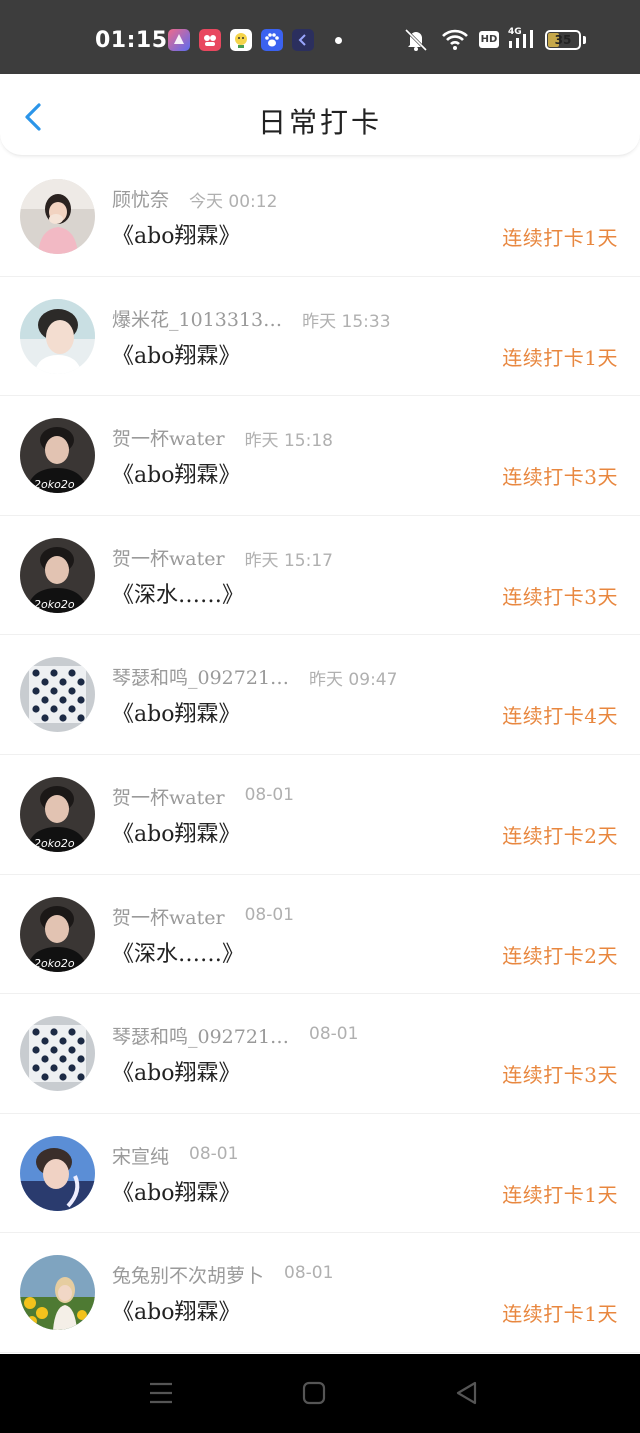 This screenshot has height=1433, width=640. What do you see at coordinates (320, 576) in the screenshot?
I see `checkin-list-item: 2oko2o 贺一杯water 昨天 15:17 《深水……》 连续打卡3天` at bounding box center [320, 576].